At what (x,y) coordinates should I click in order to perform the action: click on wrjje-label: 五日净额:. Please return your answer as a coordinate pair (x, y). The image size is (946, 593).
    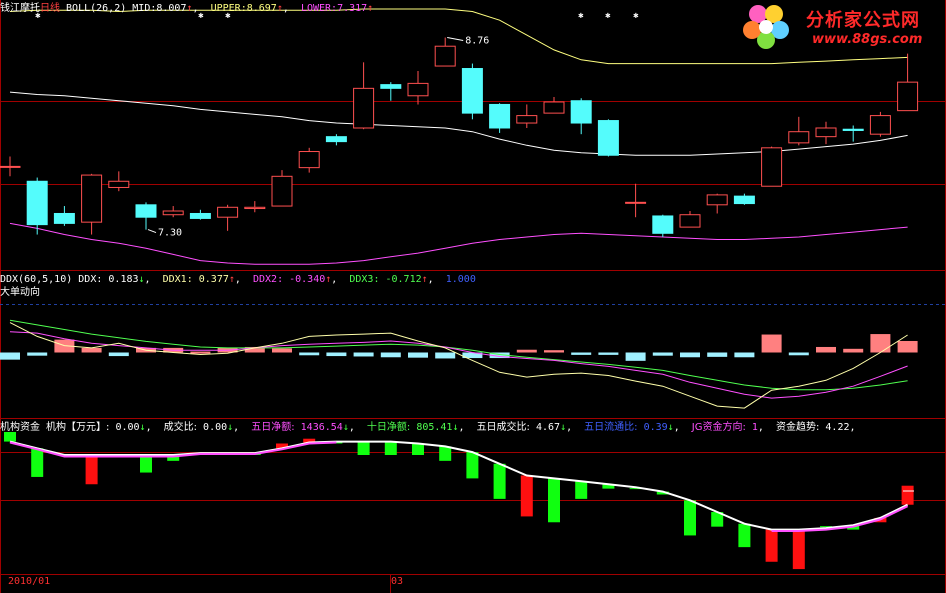
    Looking at the image, I should click on (273, 427).